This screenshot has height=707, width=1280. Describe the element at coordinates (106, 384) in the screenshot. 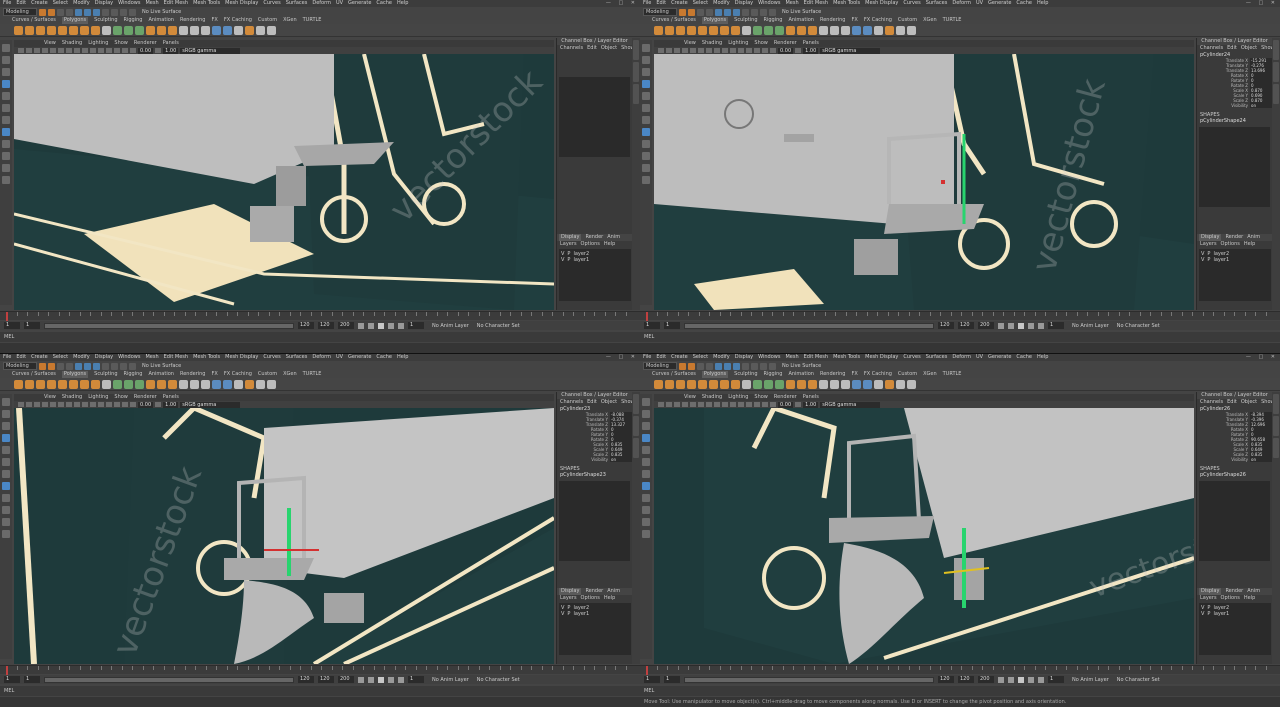

I see `svg-icon` at that location.